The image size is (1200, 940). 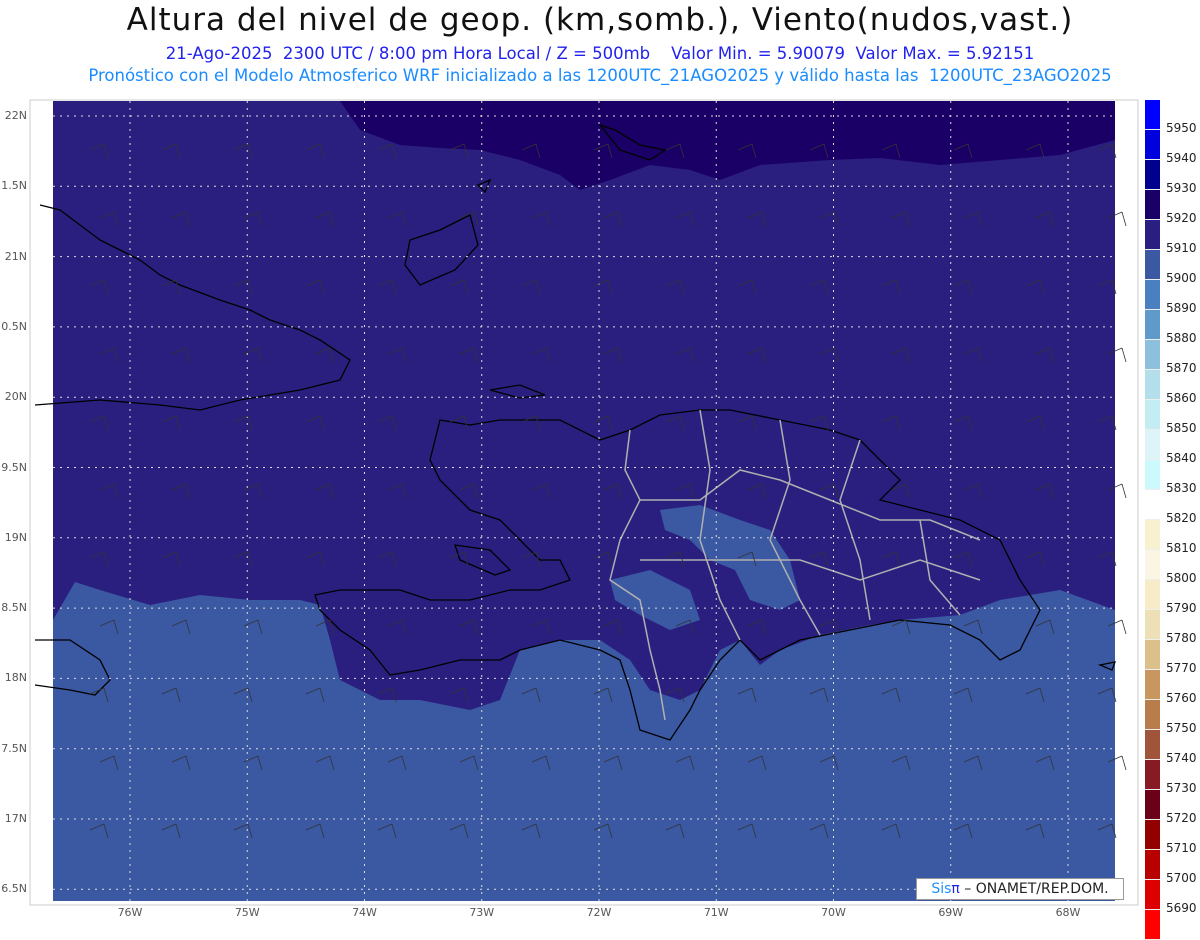 I want to click on colorbar-label: 5760, so click(x=1181, y=698).